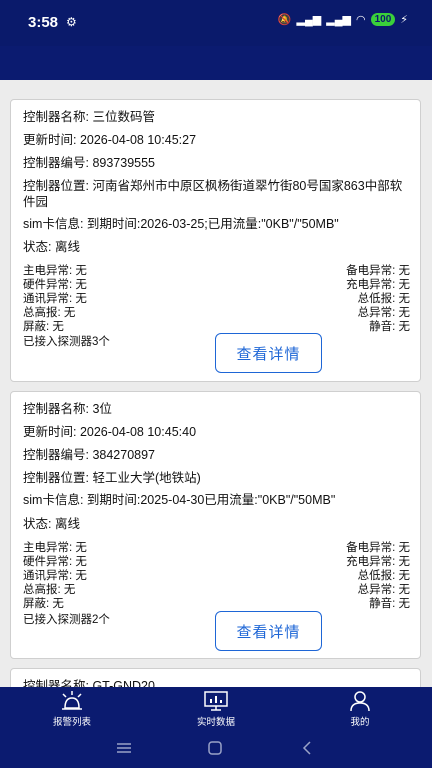 This screenshot has height=768, width=432. Describe the element at coordinates (216, 23) in the screenshot. I see `status-bar: 3:58 ⚙ 🔕 ▂▄▆ ▂▄▆ ◠ 100 ⚡` at that location.